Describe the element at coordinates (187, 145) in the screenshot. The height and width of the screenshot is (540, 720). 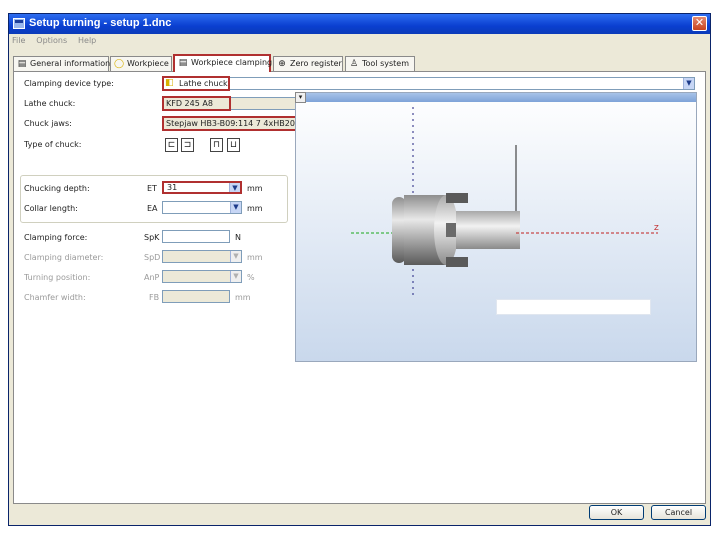
I see `chuck-type-inner-icon: ⊐` at that location.